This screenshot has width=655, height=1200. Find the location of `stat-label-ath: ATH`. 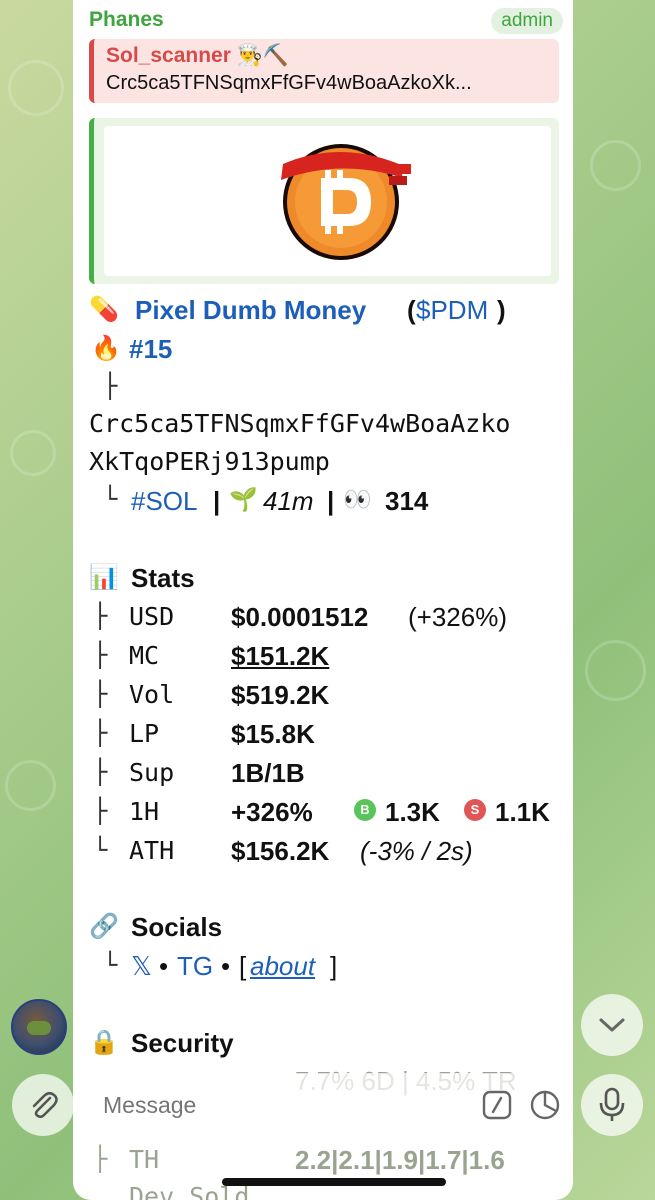

stat-label-ath: ATH is located at coordinates (152, 850).